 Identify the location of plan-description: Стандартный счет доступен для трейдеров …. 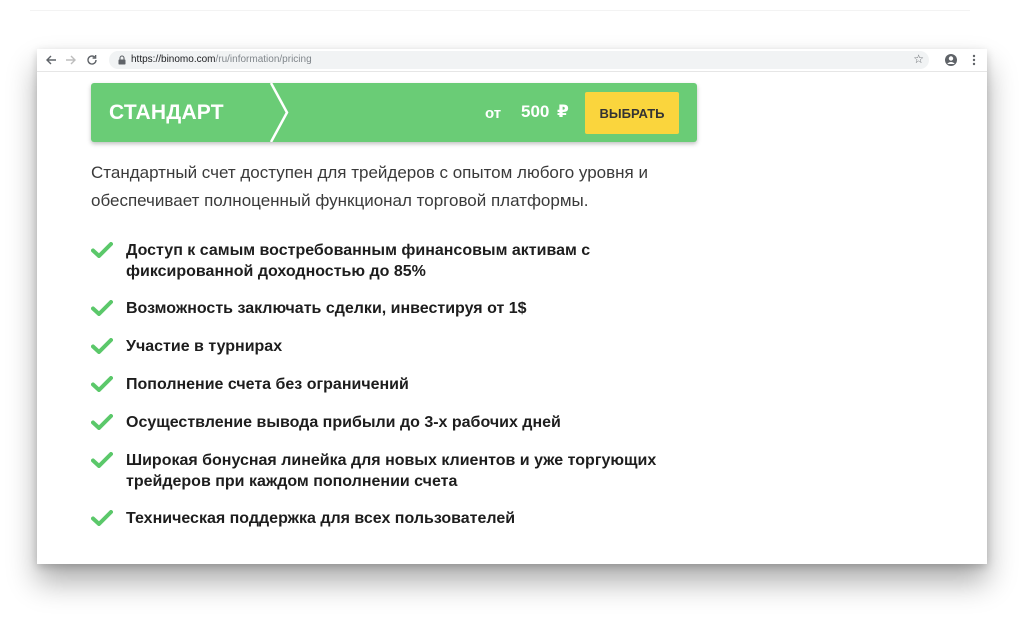
(369, 186).